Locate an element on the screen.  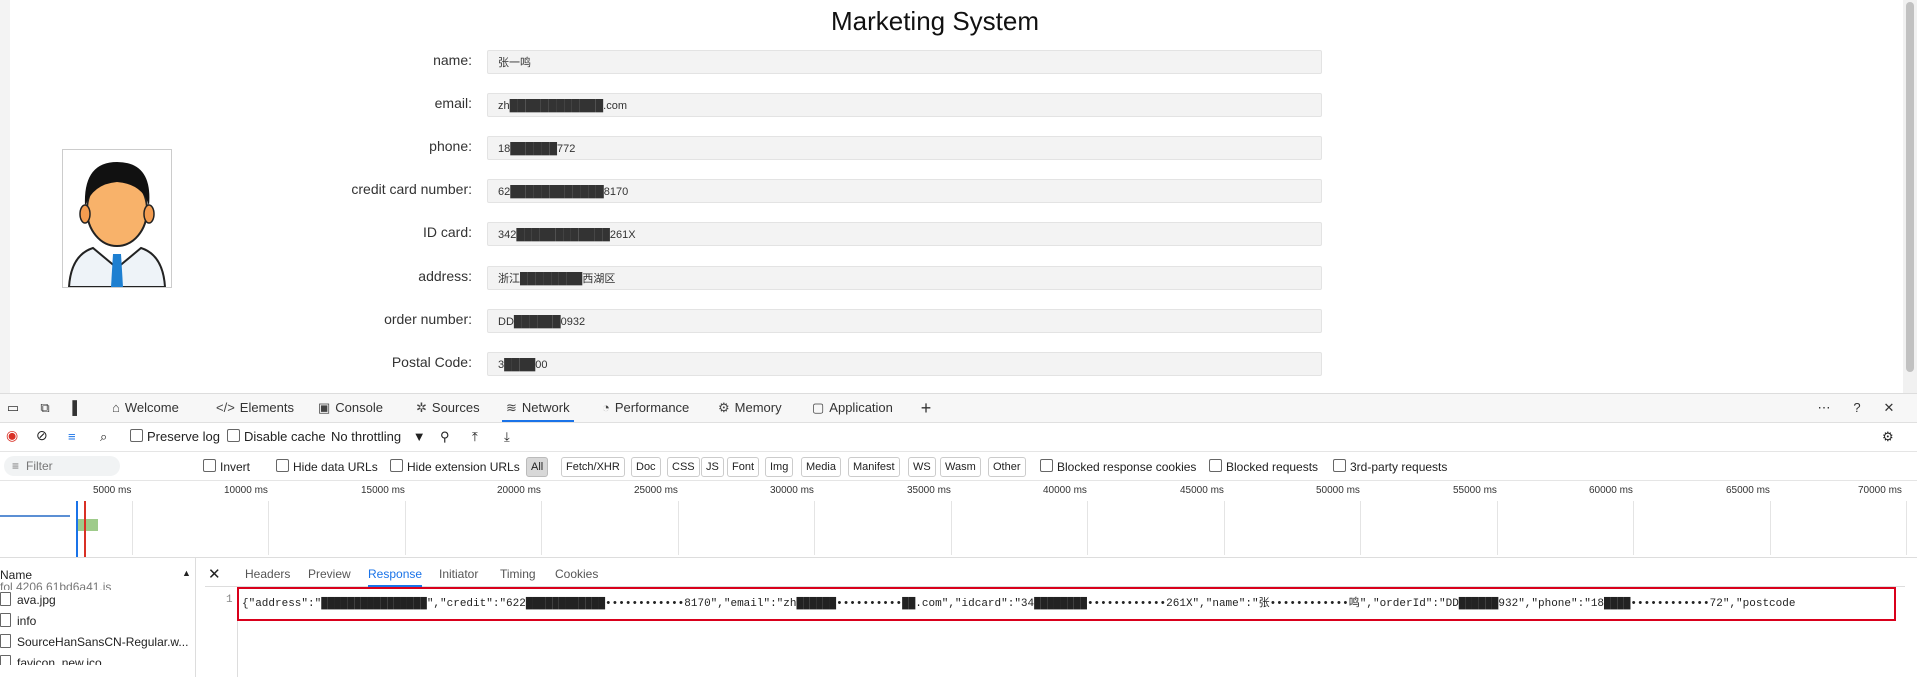
timeline-tick: 30000 ms is located at coordinates (792, 490).